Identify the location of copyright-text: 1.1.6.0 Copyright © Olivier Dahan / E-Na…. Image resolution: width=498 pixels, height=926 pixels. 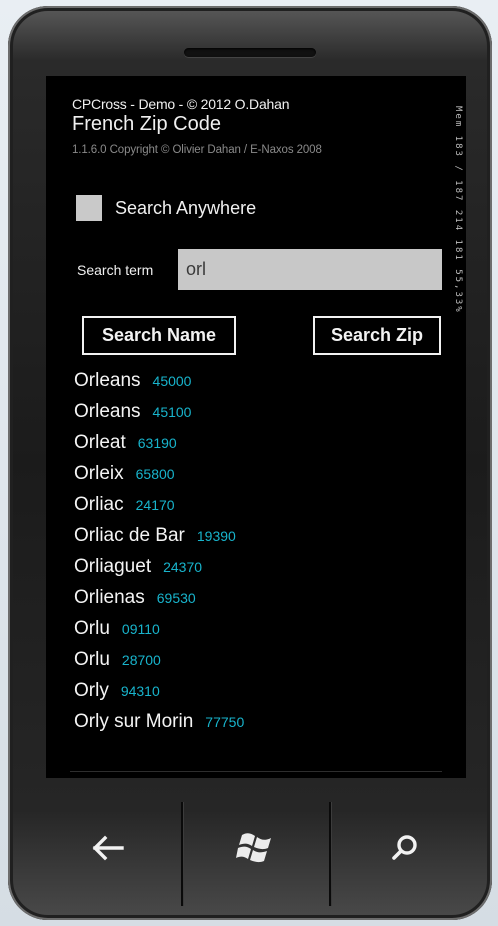
(197, 150).